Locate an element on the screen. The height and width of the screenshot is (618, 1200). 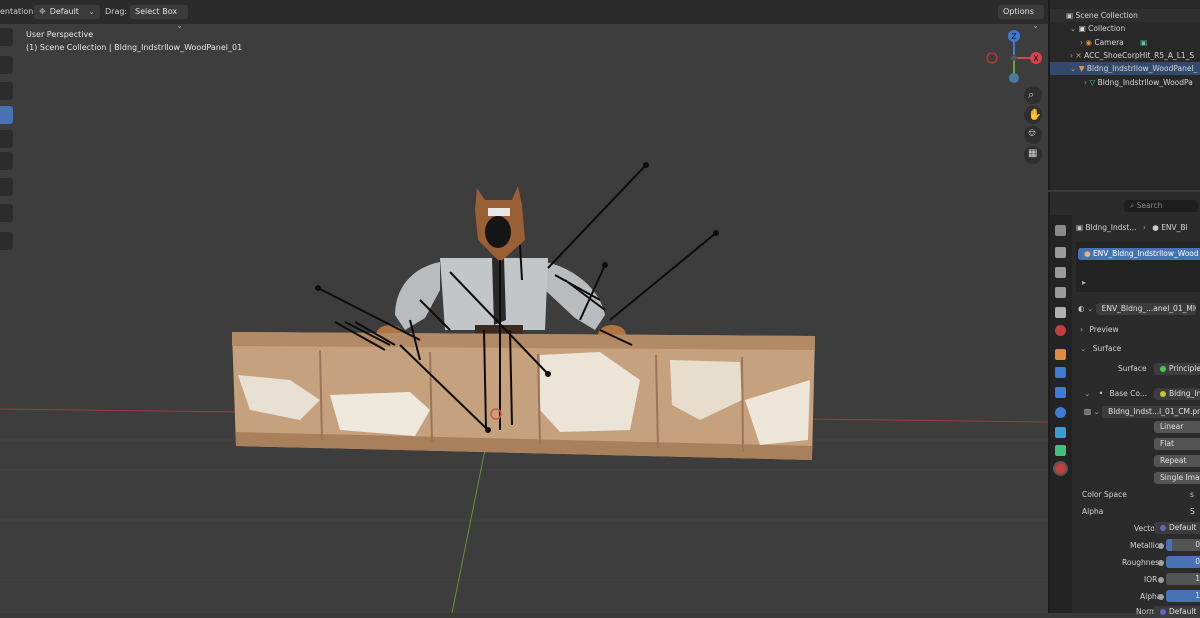
navigation-gizmo: Z X is located at coordinates (1014, 58).